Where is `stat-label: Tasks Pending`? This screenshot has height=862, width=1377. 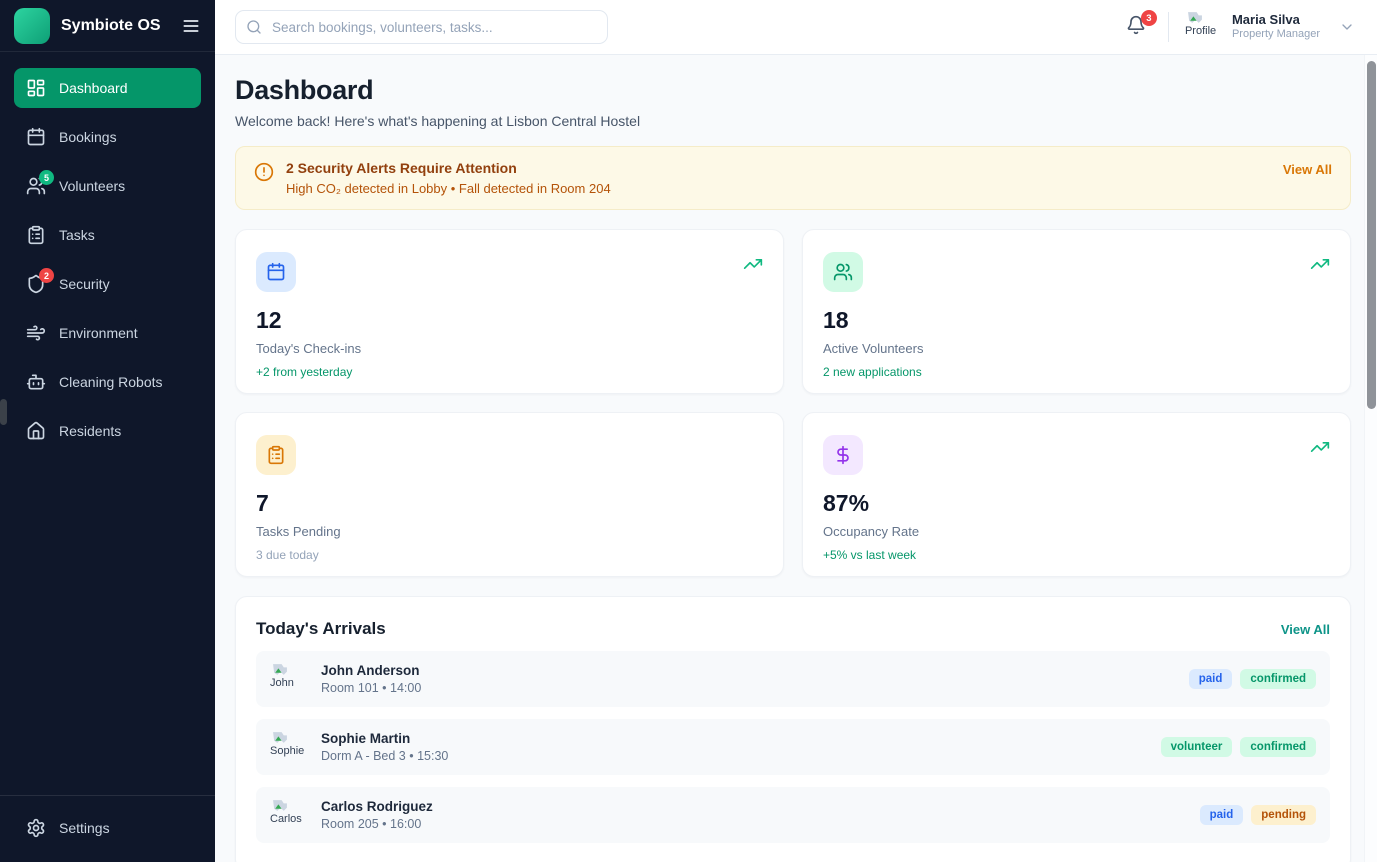
stat-label: Tasks Pending is located at coordinates (298, 531).